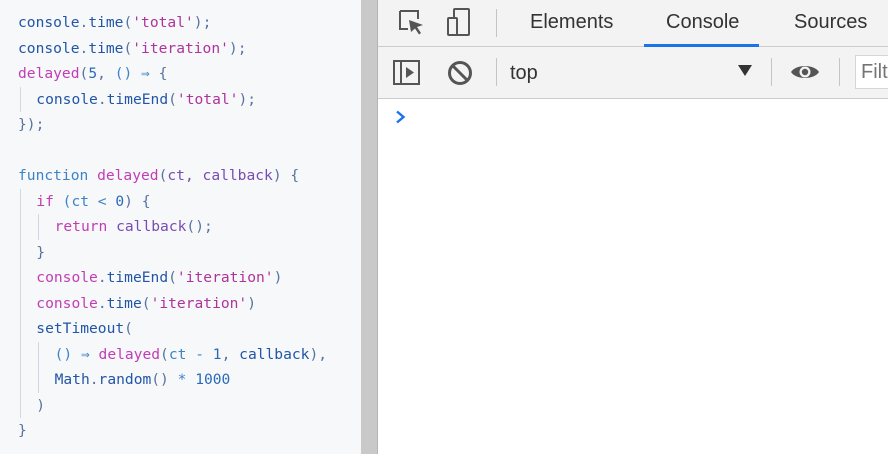  Describe the element at coordinates (180, 405) in the screenshot. I see `code-line: )` at that location.